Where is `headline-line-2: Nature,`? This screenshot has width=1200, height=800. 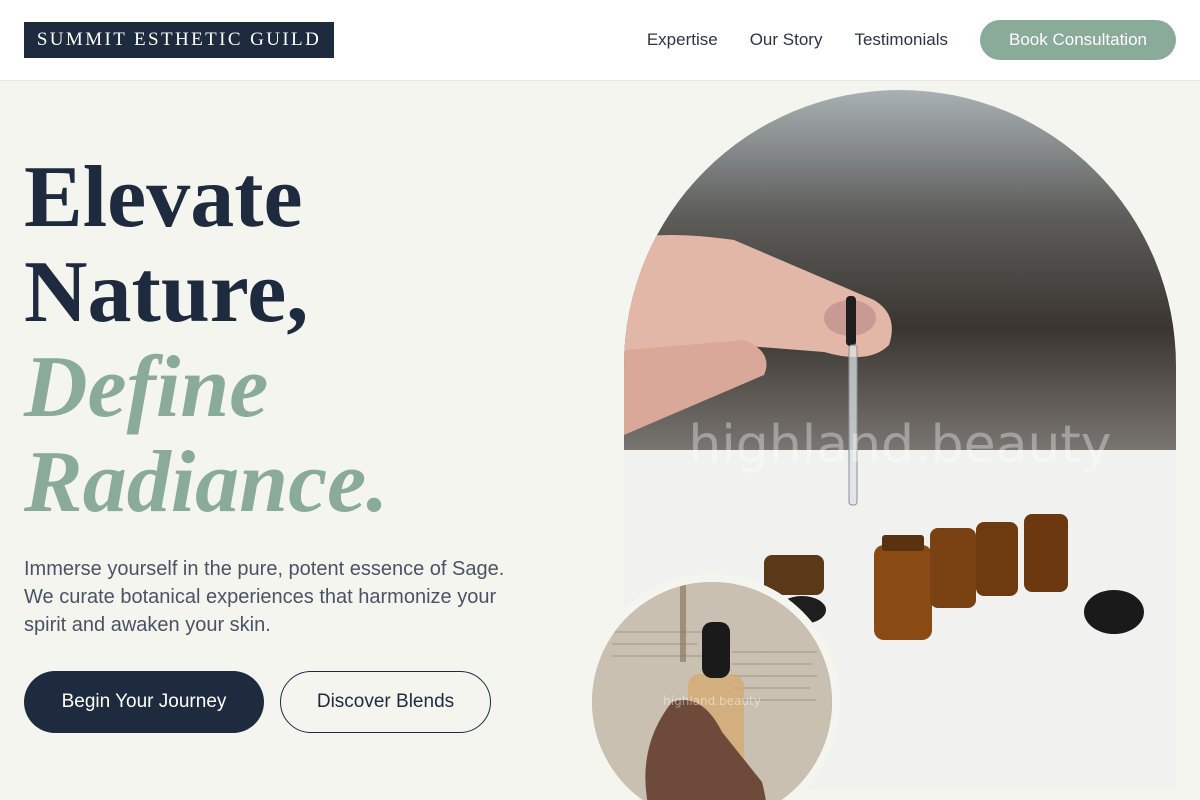
headline-line-2: Nature, is located at coordinates (166, 292).